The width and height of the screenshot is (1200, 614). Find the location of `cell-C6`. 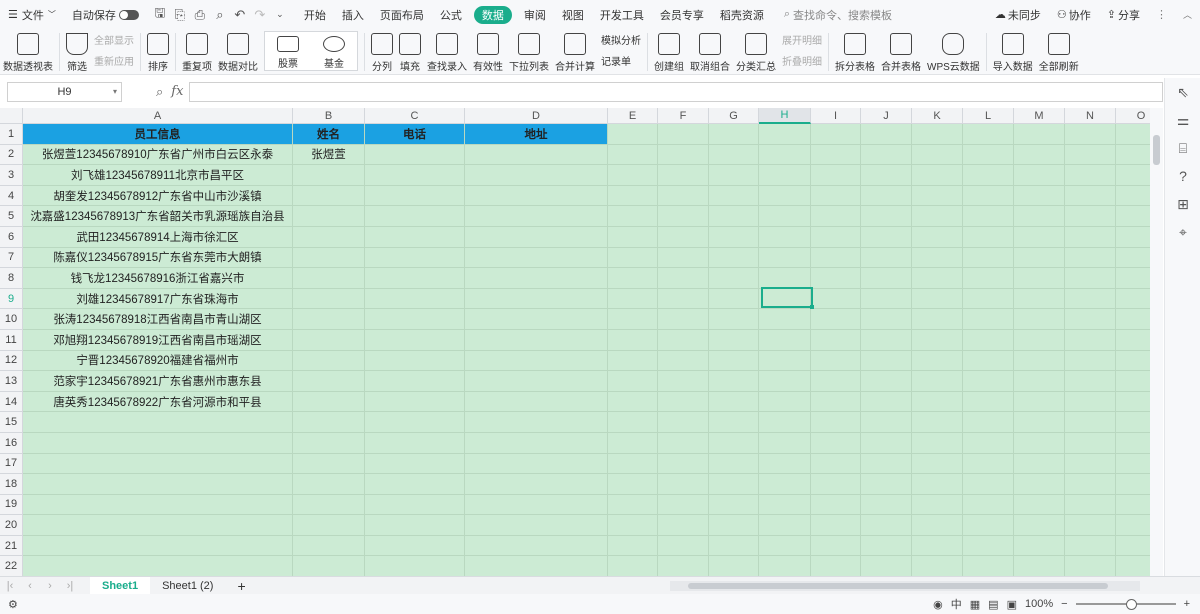

cell-C6 is located at coordinates (415, 237).